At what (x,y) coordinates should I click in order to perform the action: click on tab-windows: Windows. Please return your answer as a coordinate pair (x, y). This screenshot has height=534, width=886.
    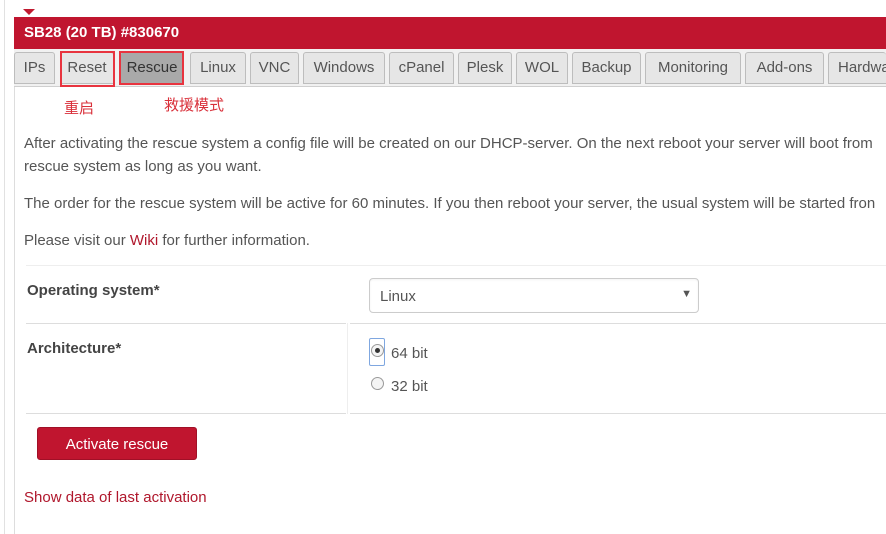
    Looking at the image, I should click on (344, 68).